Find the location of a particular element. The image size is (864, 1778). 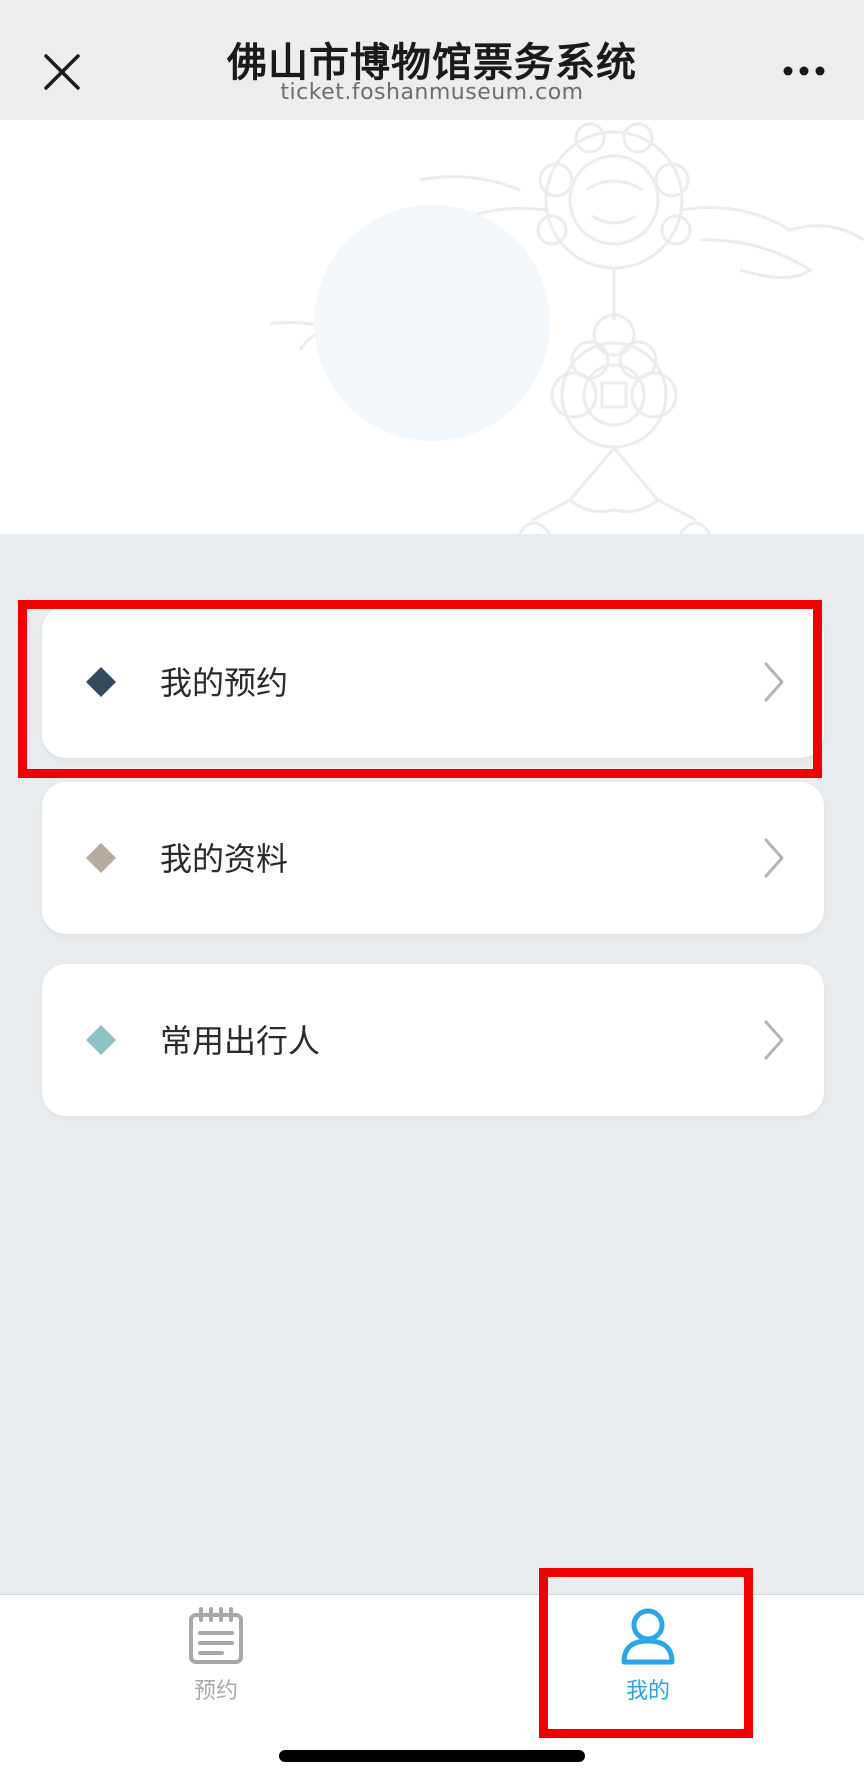

menu-item-label: 常用出行人 is located at coordinates (240, 1041).